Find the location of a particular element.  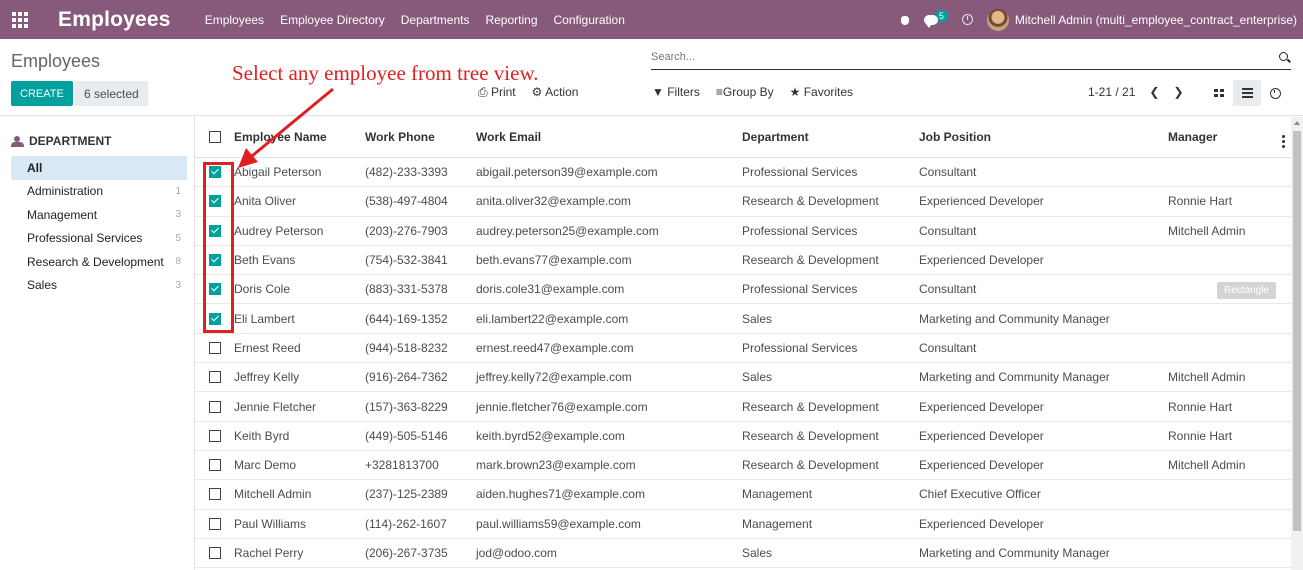

group-by-button: ≡Group By is located at coordinates (745, 92).